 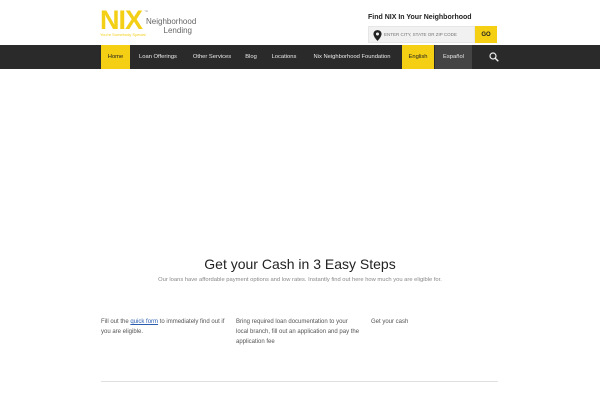 I want to click on logo-line-2: Lending, so click(x=177, y=30).